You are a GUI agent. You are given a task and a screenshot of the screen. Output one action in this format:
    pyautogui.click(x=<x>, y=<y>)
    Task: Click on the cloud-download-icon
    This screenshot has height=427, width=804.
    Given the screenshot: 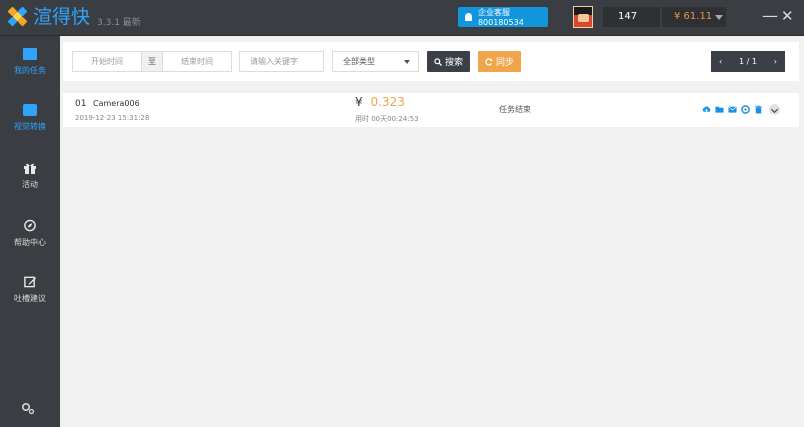 What is the action you would take?
    pyautogui.click(x=706, y=109)
    